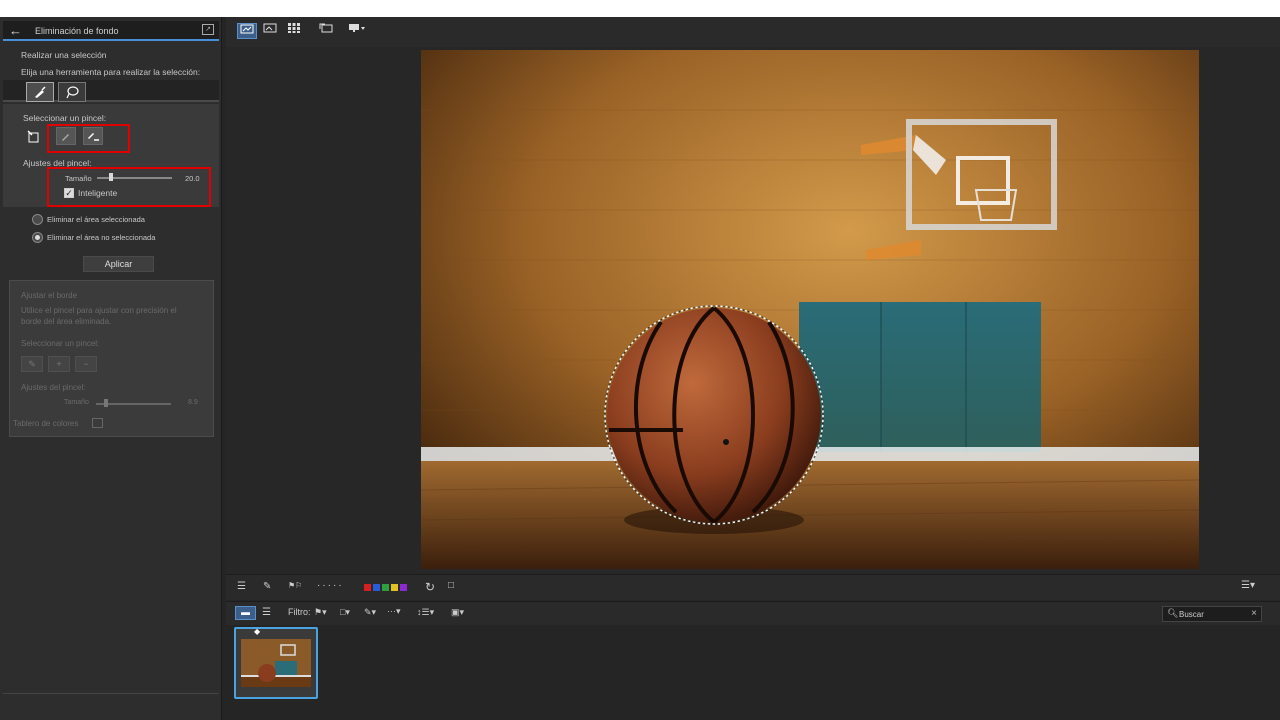 The image size is (1280, 720). Describe the element at coordinates (111, 91) in the screenshot. I see `selection-tool-tabs` at that location.